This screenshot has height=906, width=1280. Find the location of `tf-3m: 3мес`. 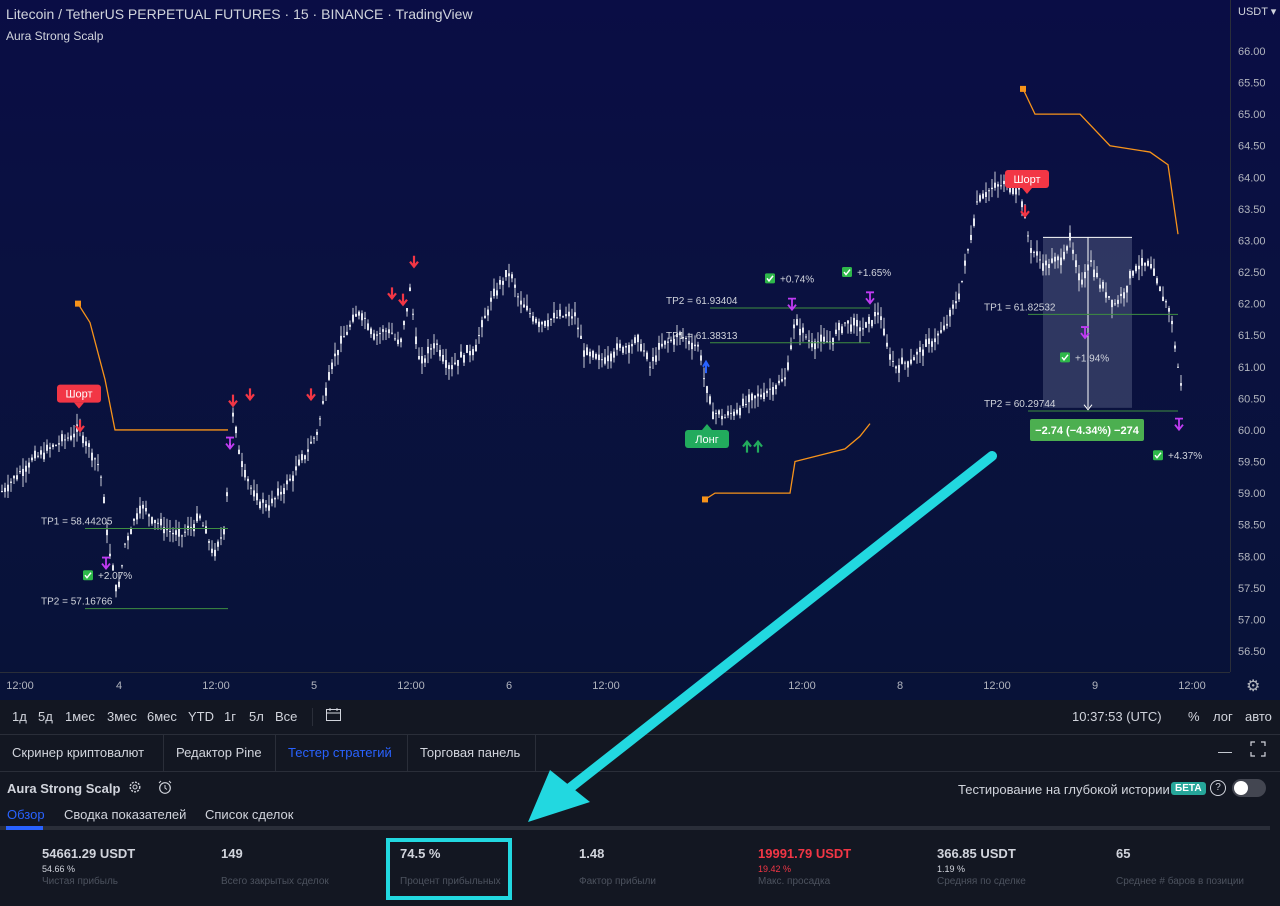

tf-3m: 3мес is located at coordinates (122, 716).